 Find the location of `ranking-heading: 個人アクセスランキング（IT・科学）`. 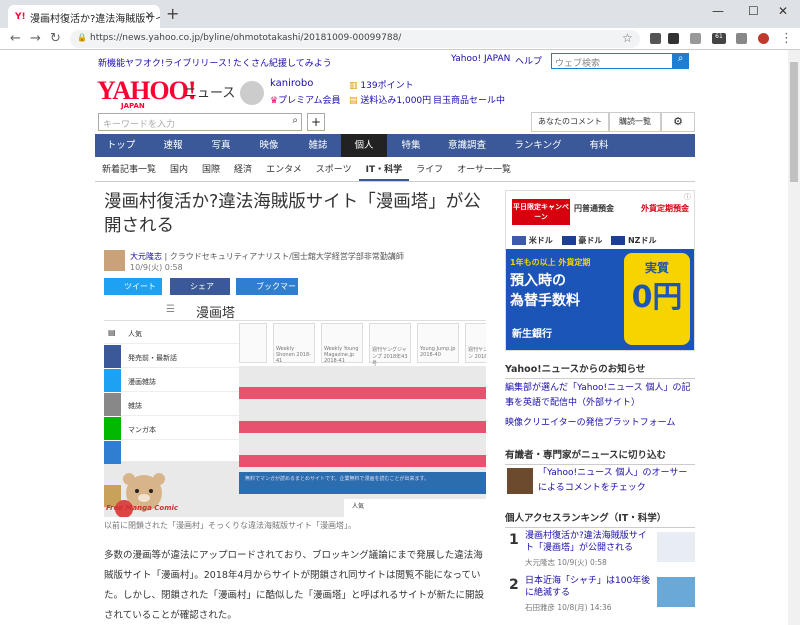

ranking-heading: 個人アクセスランキング（IT・科学） is located at coordinates (600, 519).